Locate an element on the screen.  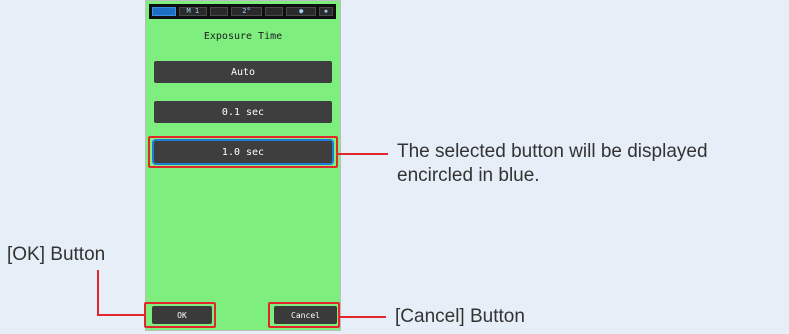
mode-indicator: M 1 is located at coordinates (192, 11).